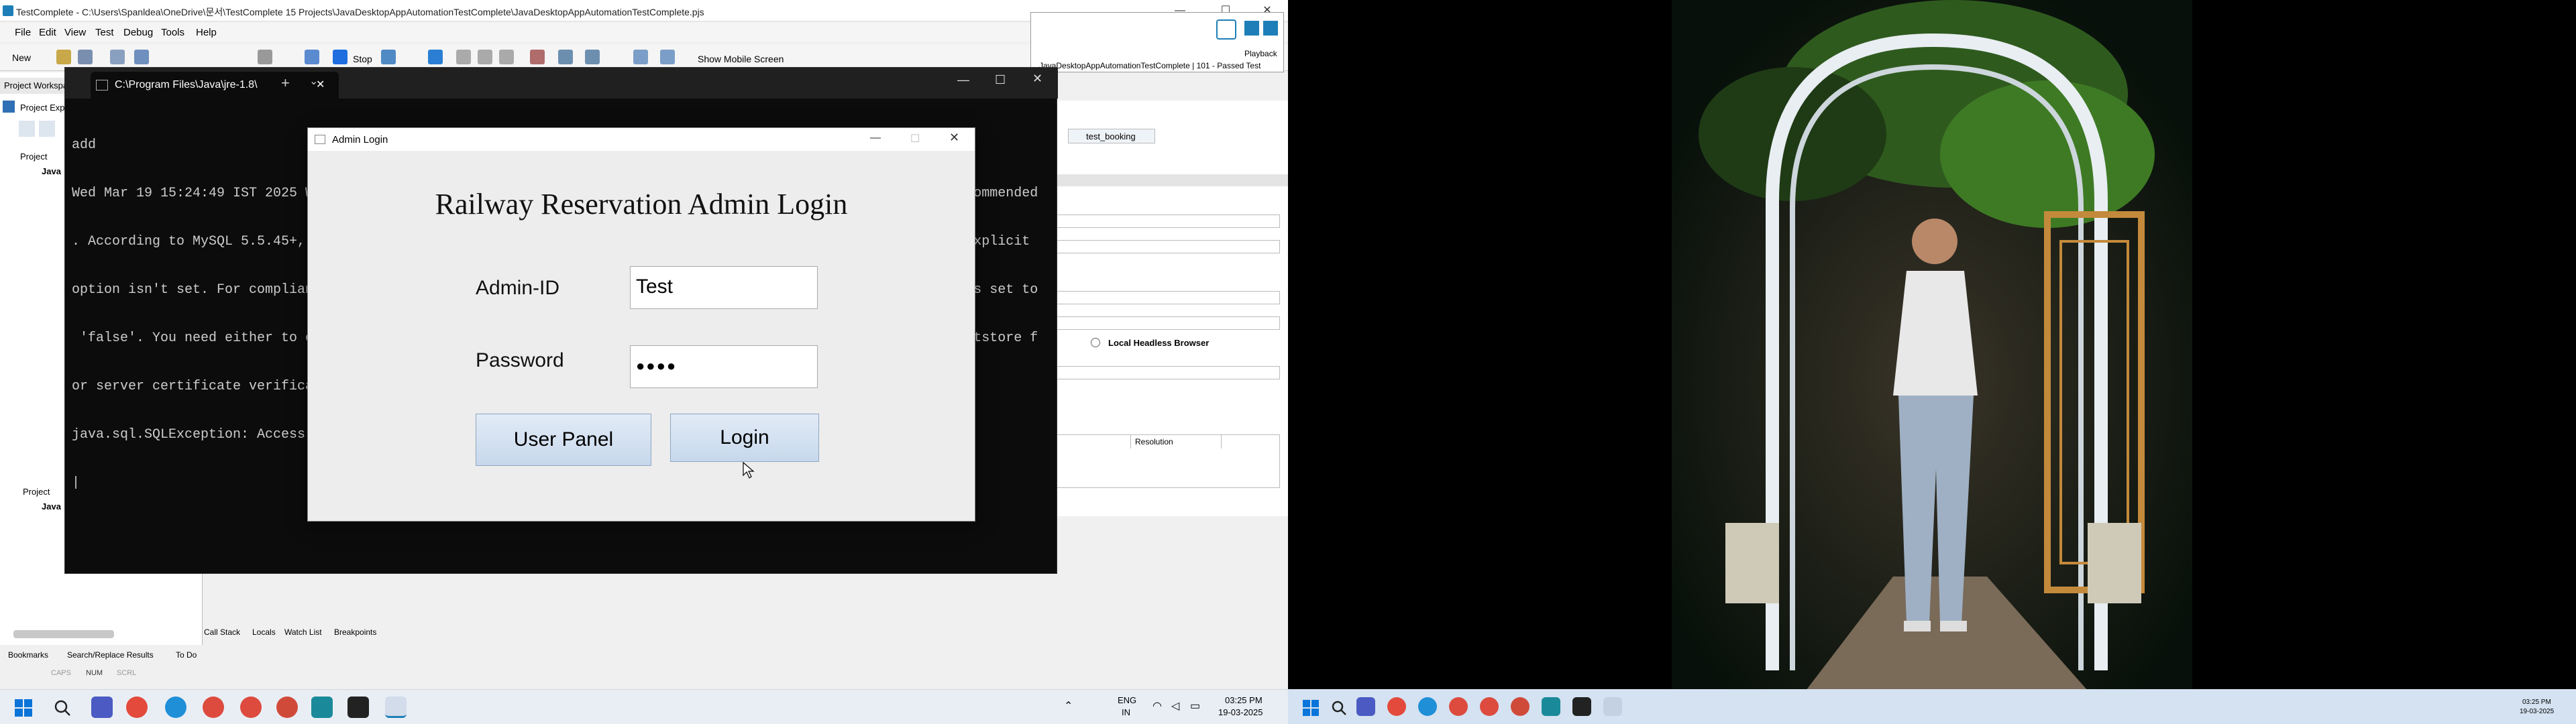 This screenshot has width=2576, height=724. I want to click on bookmarks-tab: Bookmarks, so click(28, 655).